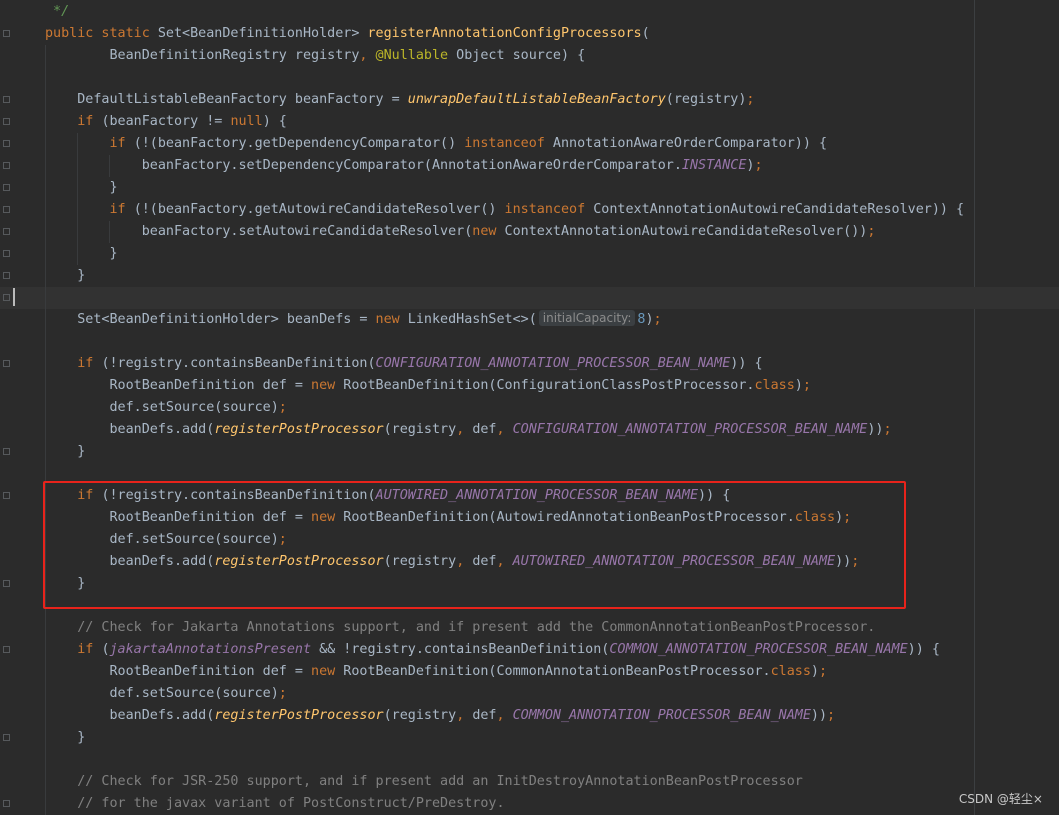 The height and width of the screenshot is (815, 1059). Describe the element at coordinates (109, 232) in the screenshot. I see `indent-guide` at that location.